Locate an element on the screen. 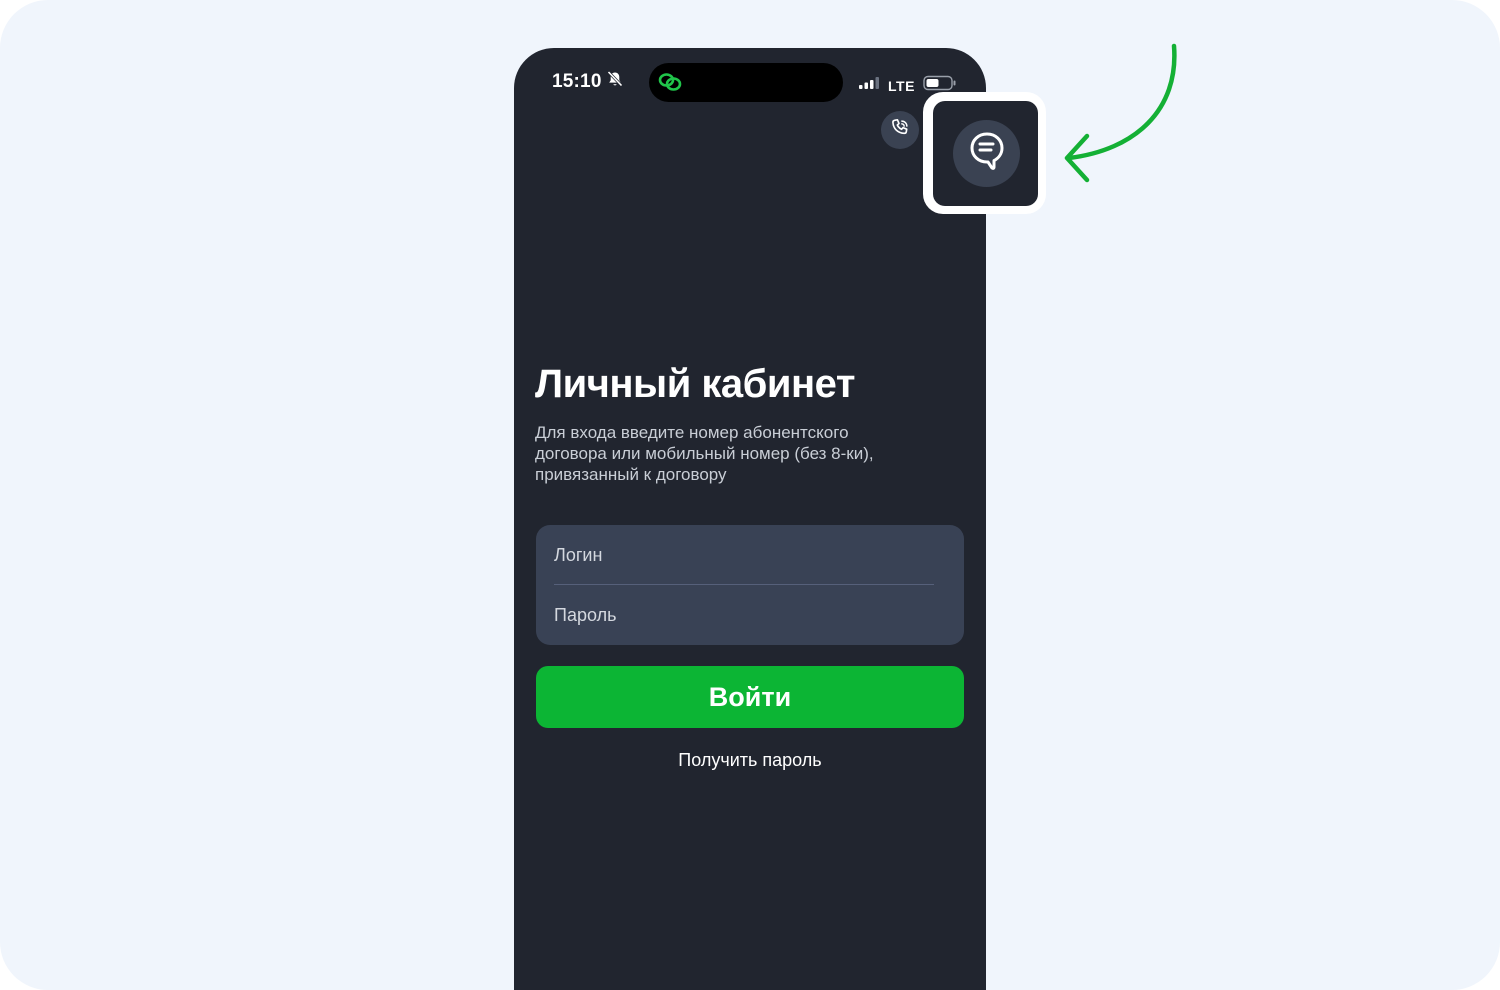 Image resolution: width=1500 pixels, height=990 pixels. dynamic-island is located at coordinates (746, 82).